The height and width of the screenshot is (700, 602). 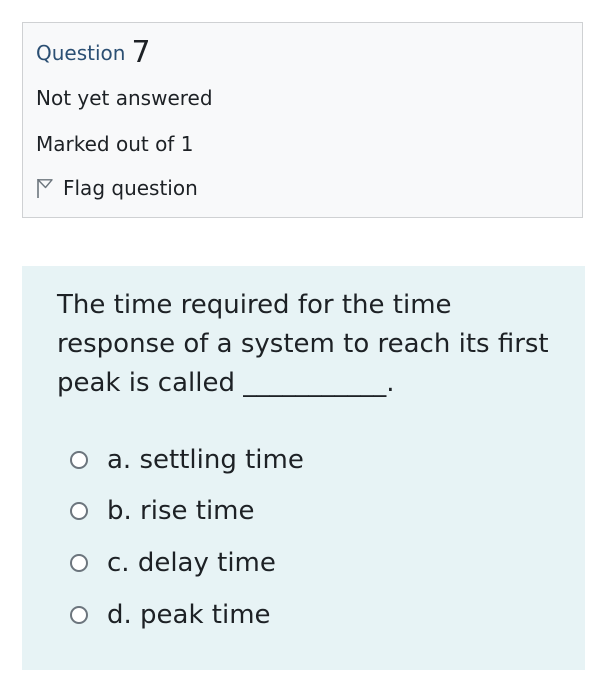 What do you see at coordinates (130, 188) in the screenshot?
I see `flag-question-label: Flag question` at bounding box center [130, 188].